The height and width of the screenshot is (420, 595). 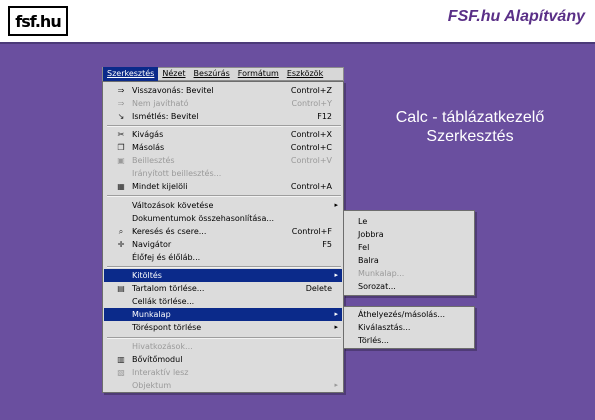 What do you see at coordinates (157, 359) in the screenshot?
I see `menu-item-label: Bővítőmodul` at bounding box center [157, 359].